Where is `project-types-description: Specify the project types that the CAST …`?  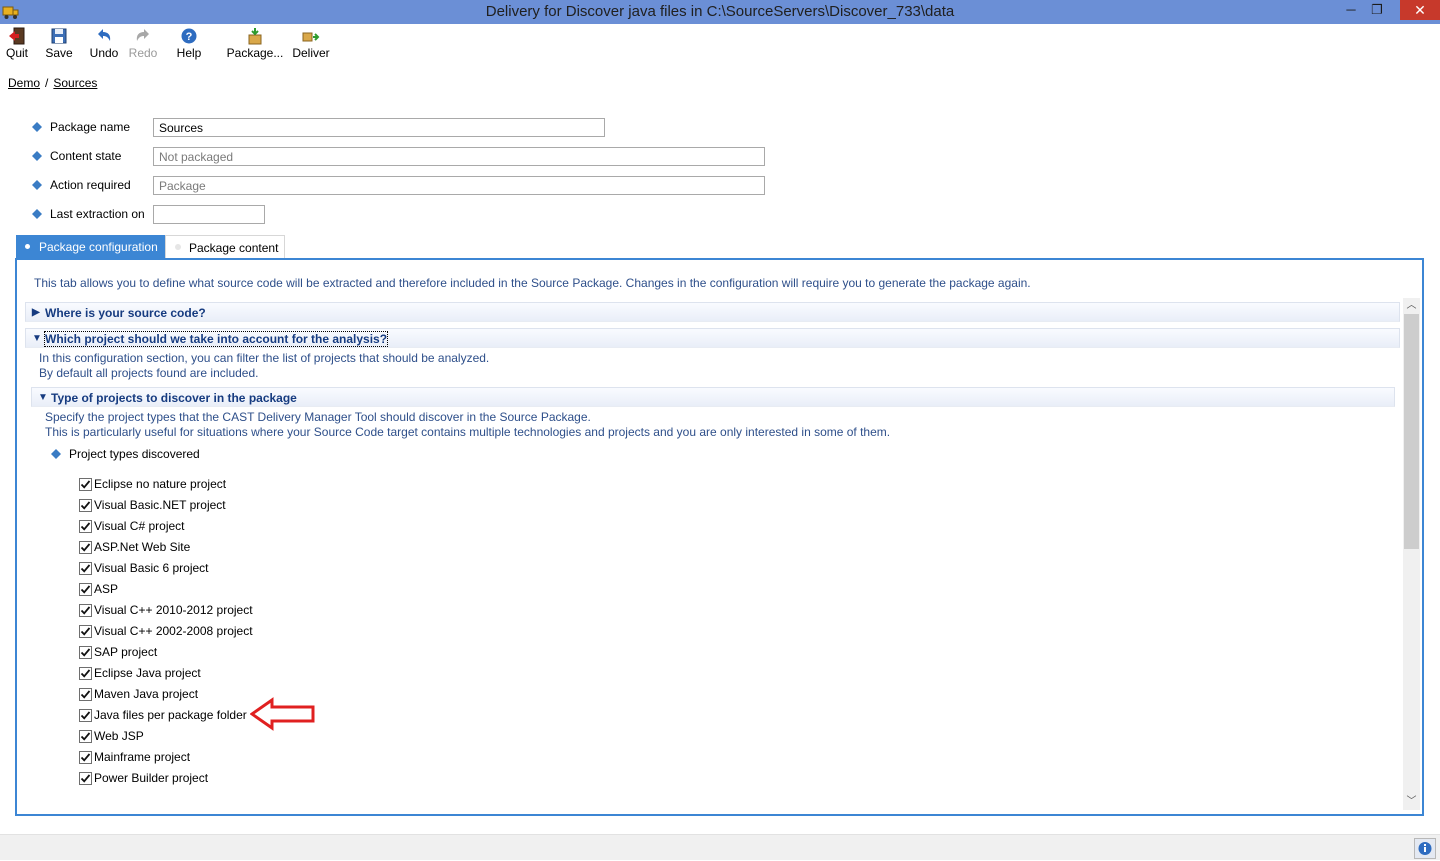
project-types-description: Specify the project types that the CAST … is located at coordinates (467, 425).